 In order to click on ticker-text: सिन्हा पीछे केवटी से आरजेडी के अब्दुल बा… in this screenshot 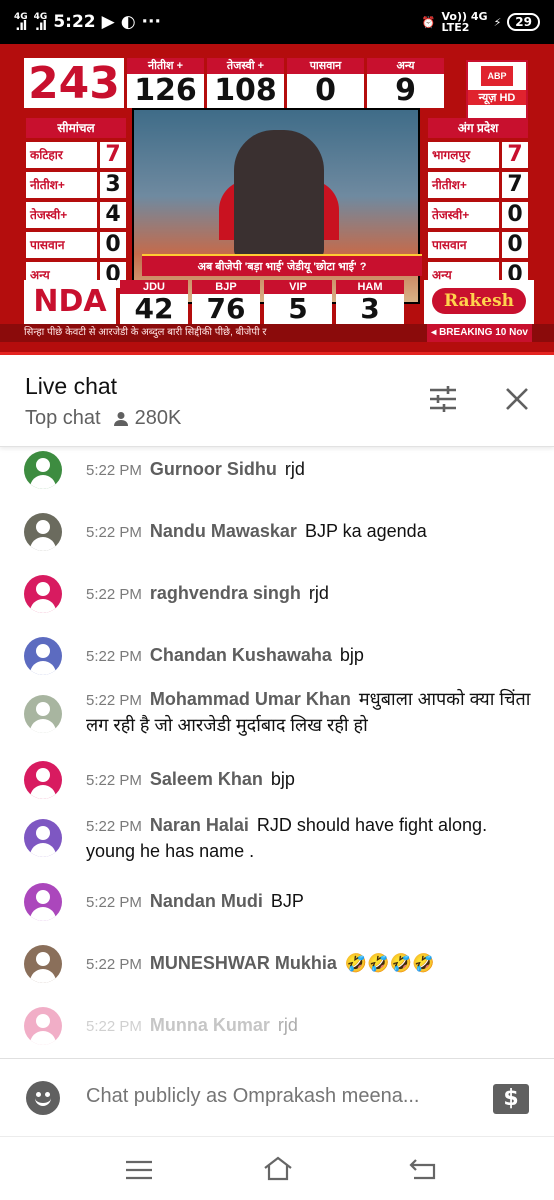, I will do `click(145, 332)`.